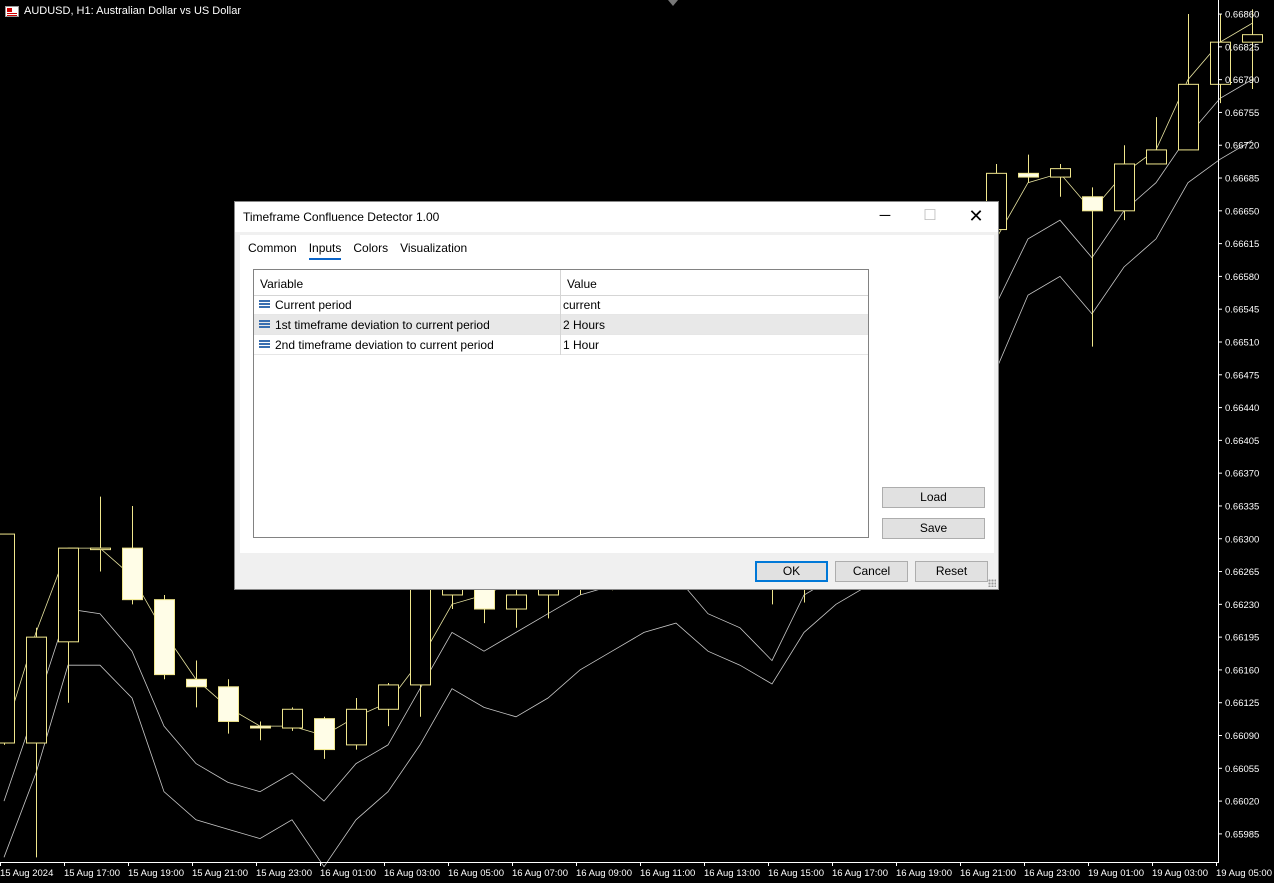 Image resolution: width=1274 pixels, height=883 pixels. Describe the element at coordinates (281, 284) in the screenshot. I see `column-header-variable: Variable` at that location.